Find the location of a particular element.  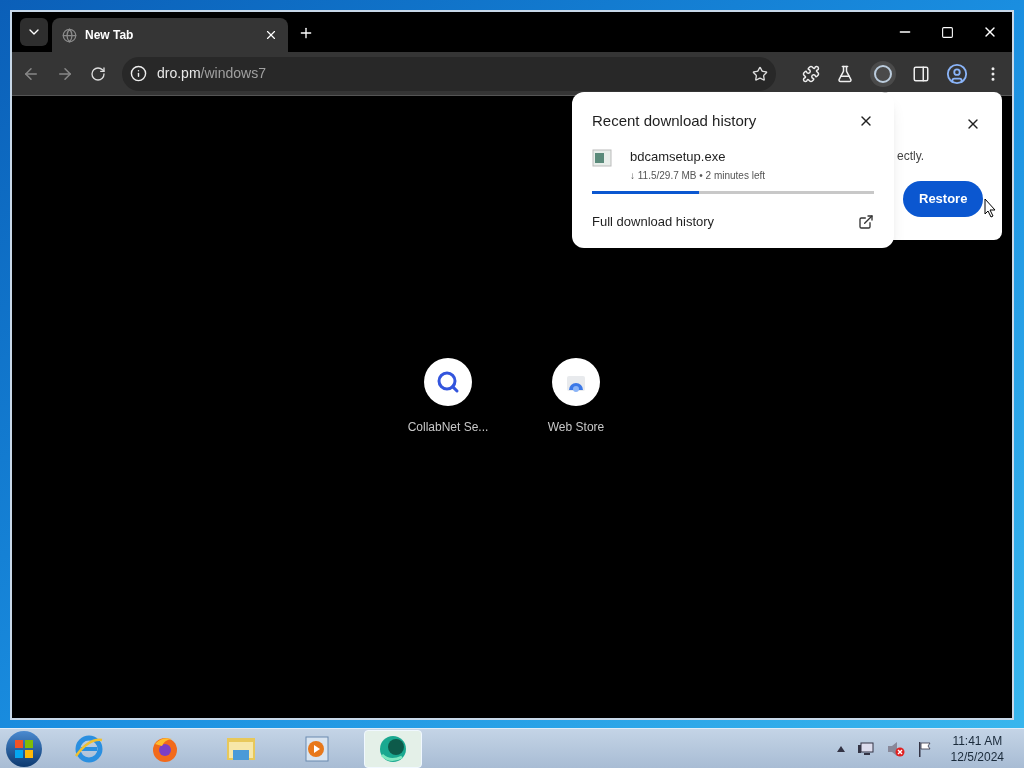

tab-search-button is located at coordinates (34, 32).